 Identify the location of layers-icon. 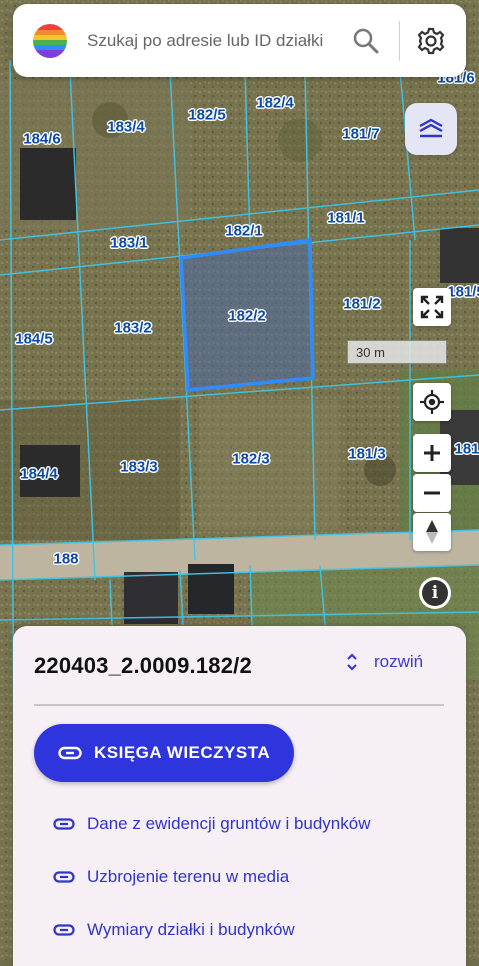
(431, 128).